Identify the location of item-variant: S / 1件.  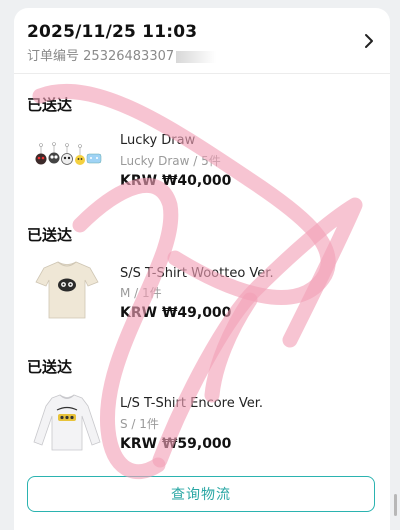
(139, 424).